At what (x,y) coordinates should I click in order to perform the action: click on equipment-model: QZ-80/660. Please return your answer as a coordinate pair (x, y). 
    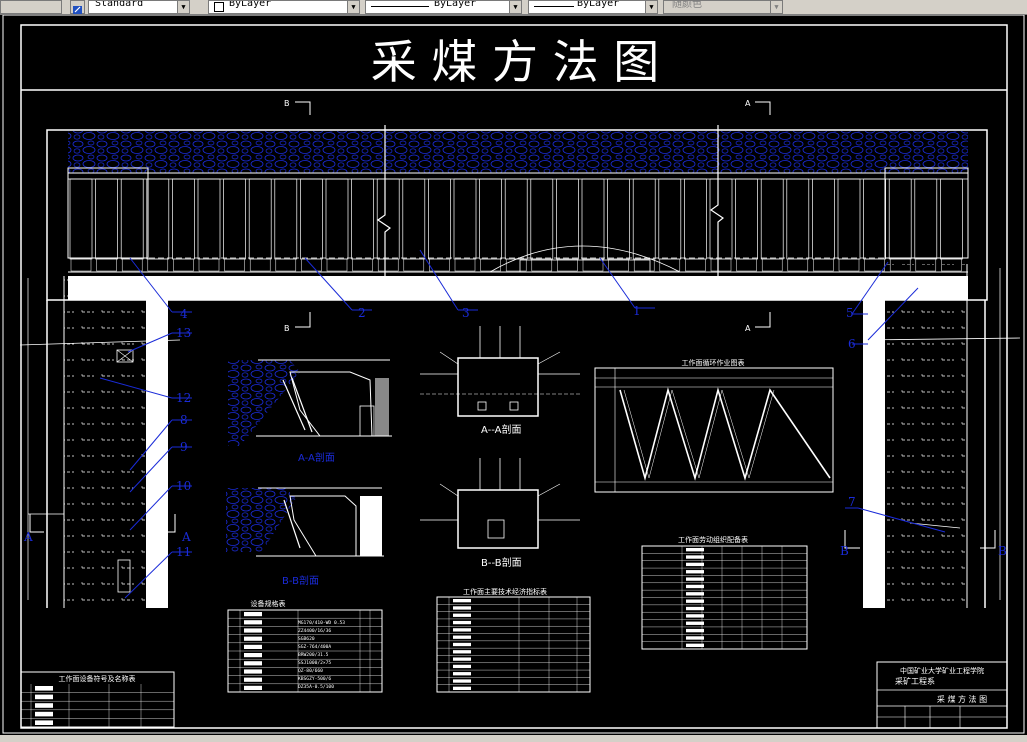
    Looking at the image, I should click on (310, 671).